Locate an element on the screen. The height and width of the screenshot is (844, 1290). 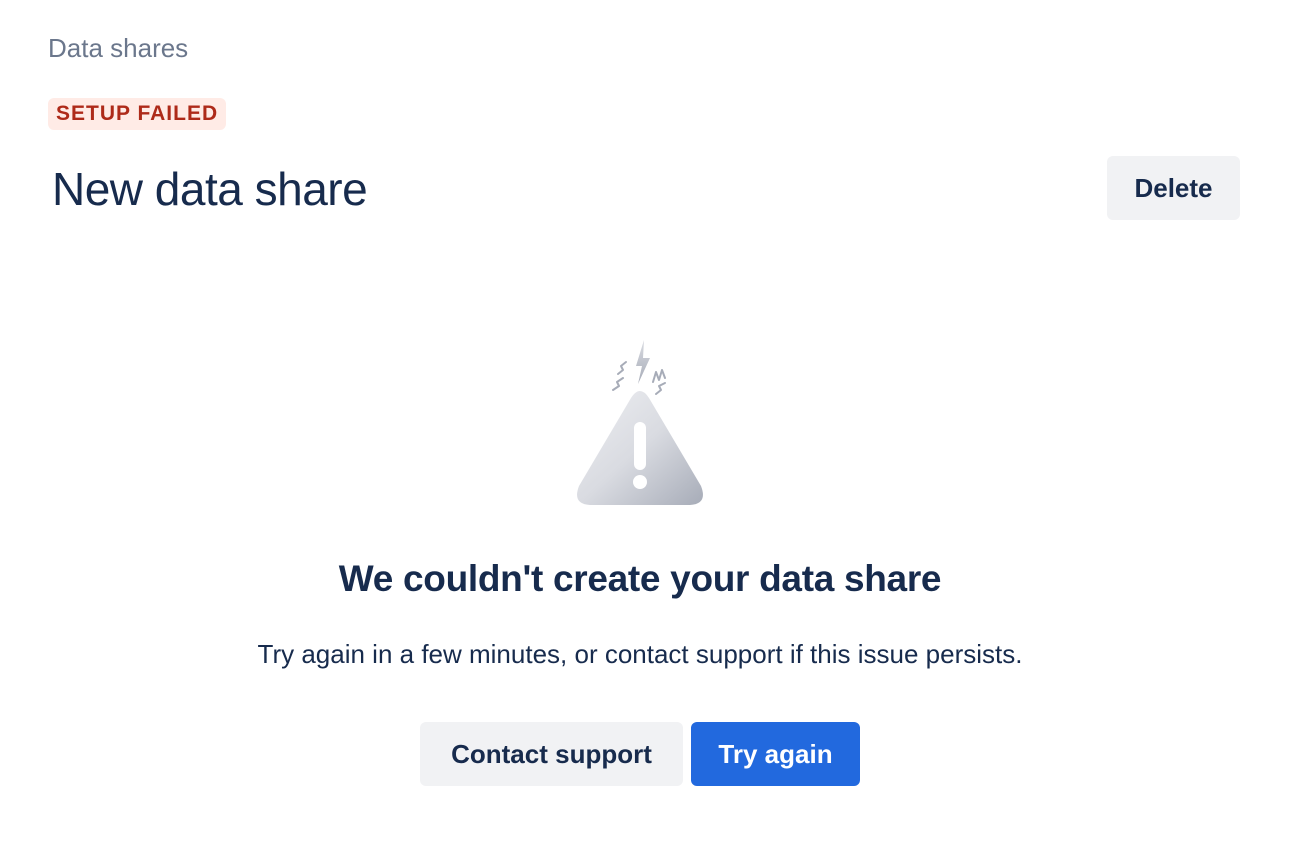
spark-lines is located at coordinates (639, 378).